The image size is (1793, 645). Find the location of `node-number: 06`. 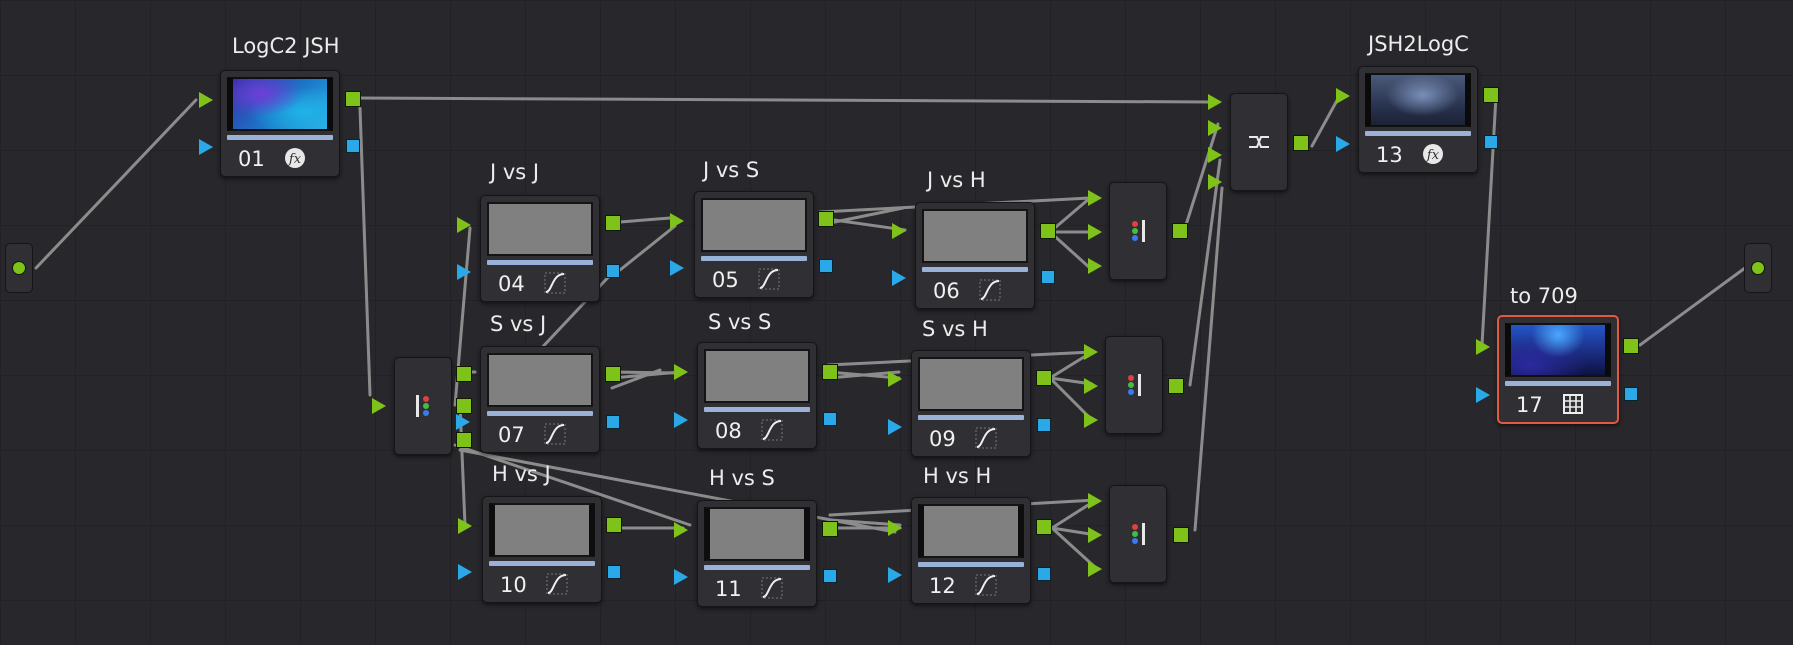

node-number: 06 is located at coordinates (946, 291).